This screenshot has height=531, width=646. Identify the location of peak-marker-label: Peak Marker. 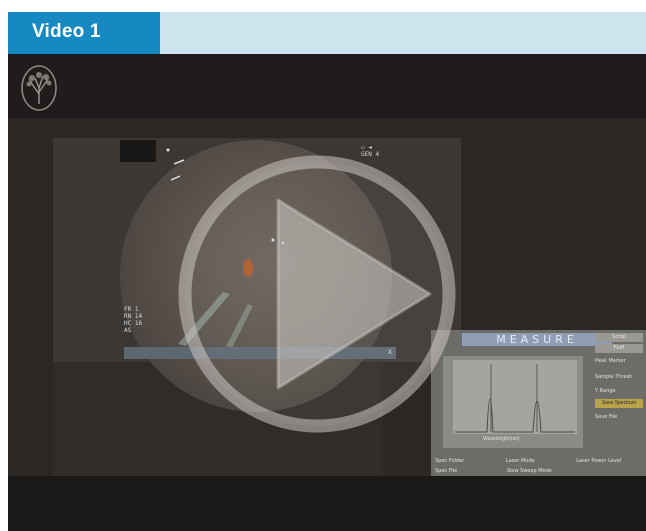
(610, 361).